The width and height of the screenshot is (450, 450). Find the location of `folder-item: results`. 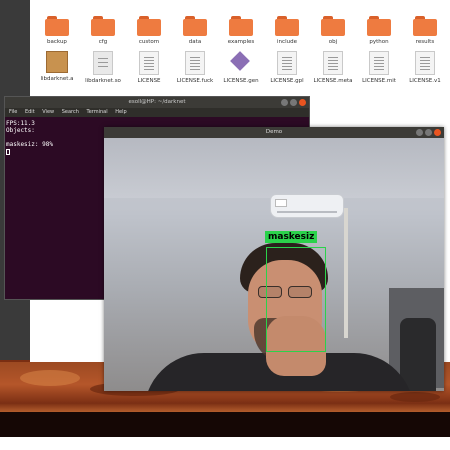

folder-item: results is located at coordinates (425, 29).